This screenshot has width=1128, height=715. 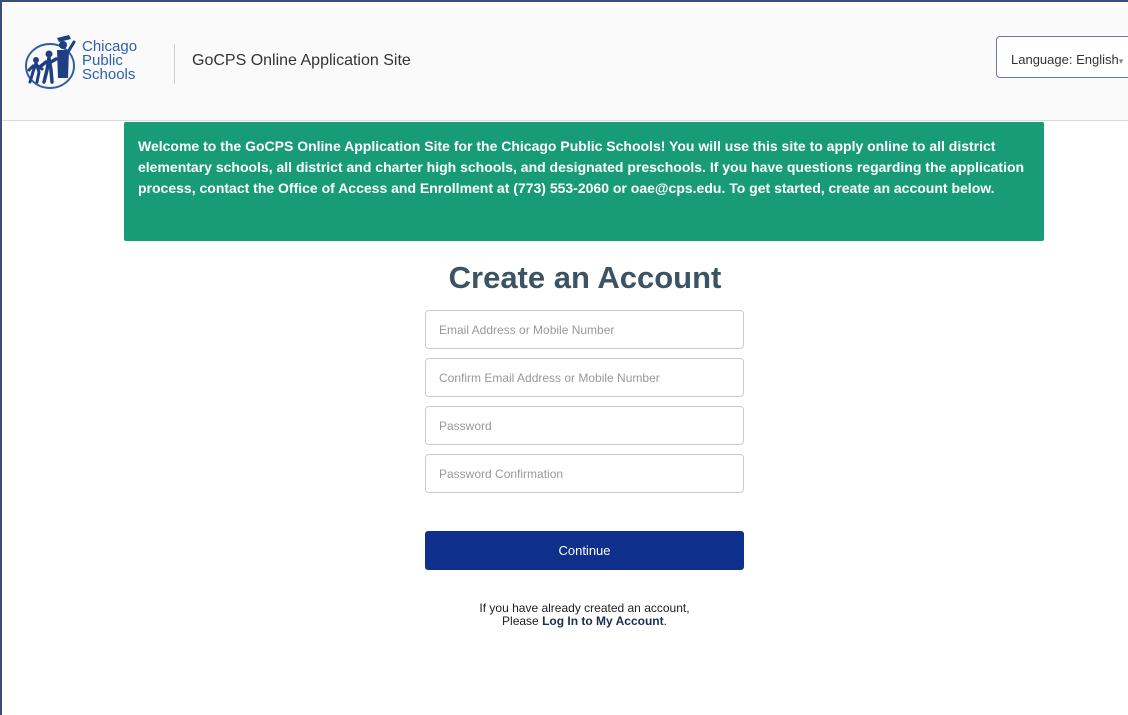 I want to click on login-note-suffix: ., so click(x=665, y=621).